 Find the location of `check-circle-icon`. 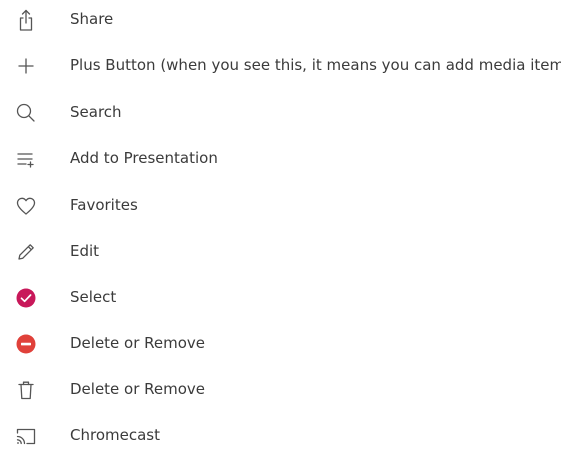

check-circle-icon is located at coordinates (26, 298).